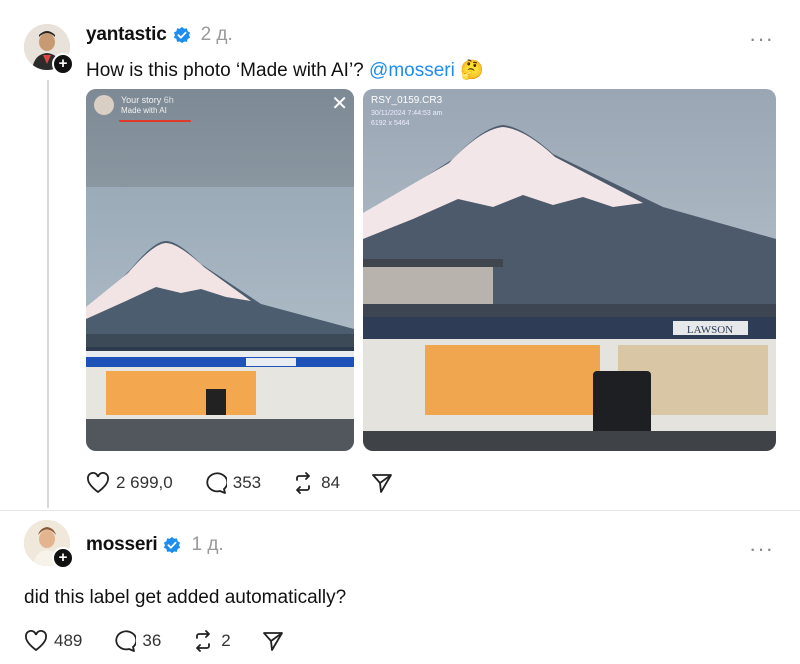 The width and height of the screenshot is (800, 664). Describe the element at coordinates (169, 641) in the screenshot. I see `post-actions: 489 36 2` at that location.